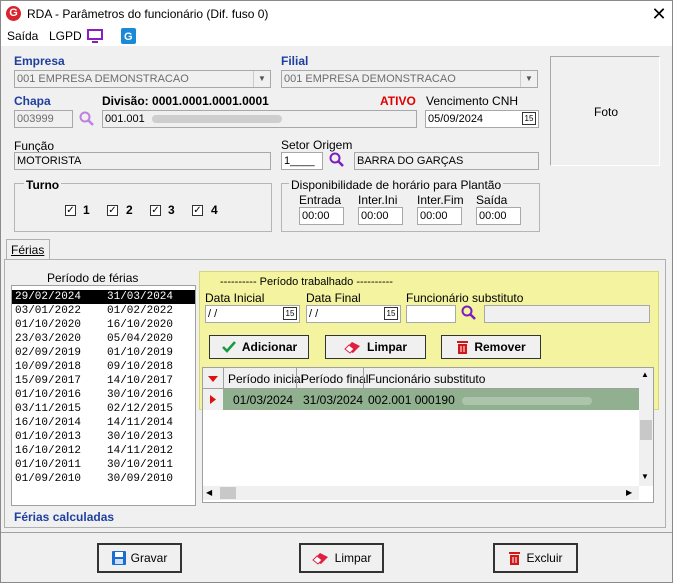 The height and width of the screenshot is (583, 673). Describe the element at coordinates (140, 437) in the screenshot. I see `period-end: 30/10/2013` at that location.